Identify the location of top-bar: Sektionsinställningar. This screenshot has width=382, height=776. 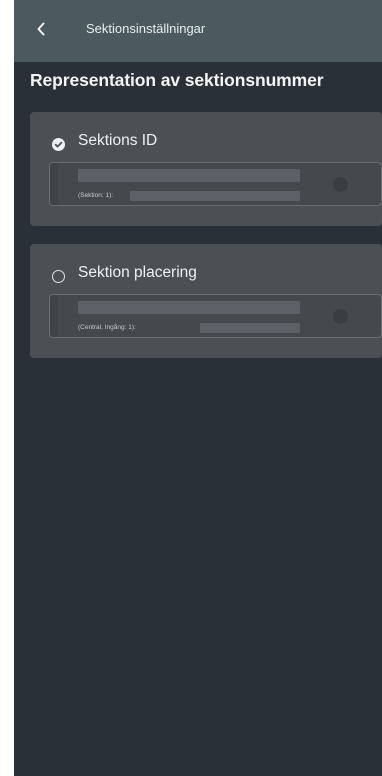
(198, 31).